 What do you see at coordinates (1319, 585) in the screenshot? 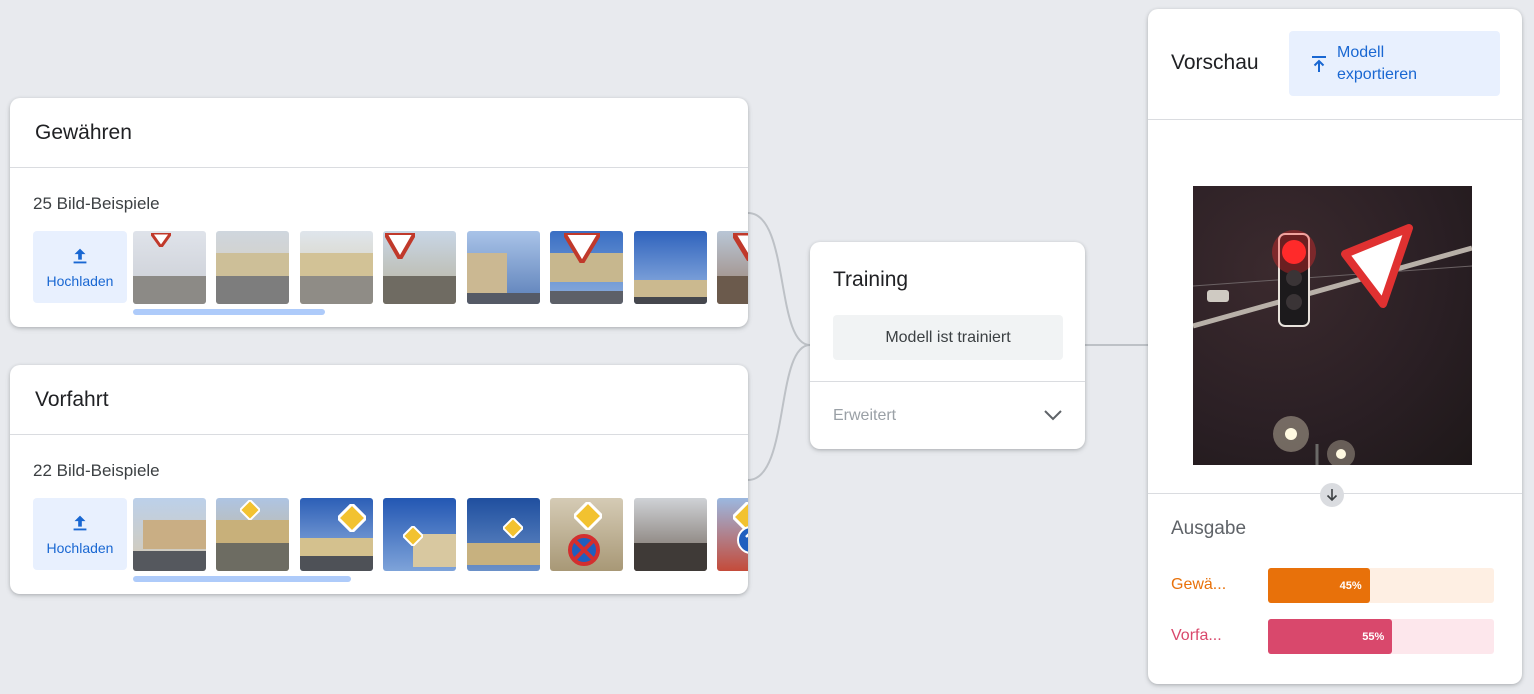
I see `result-bar-fill: 45%` at bounding box center [1319, 585].